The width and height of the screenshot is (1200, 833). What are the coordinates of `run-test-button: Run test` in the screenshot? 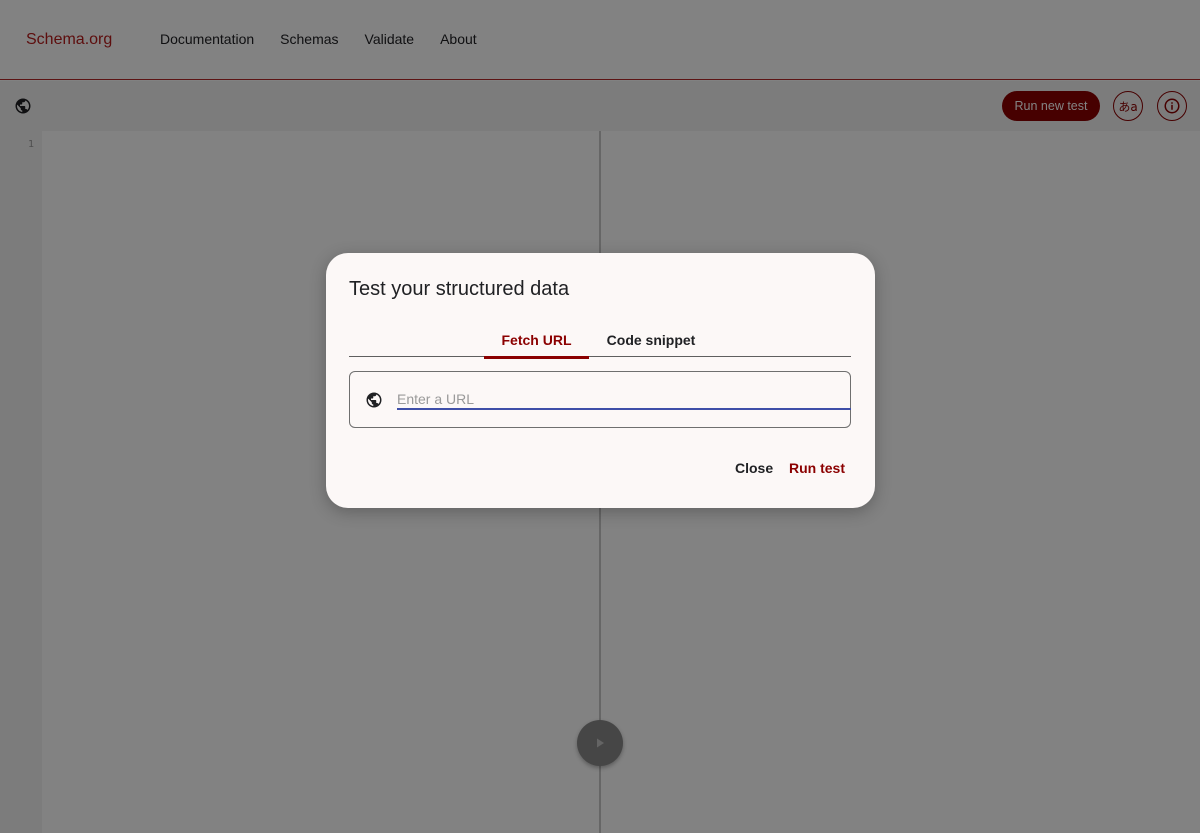 It's located at (817, 468).